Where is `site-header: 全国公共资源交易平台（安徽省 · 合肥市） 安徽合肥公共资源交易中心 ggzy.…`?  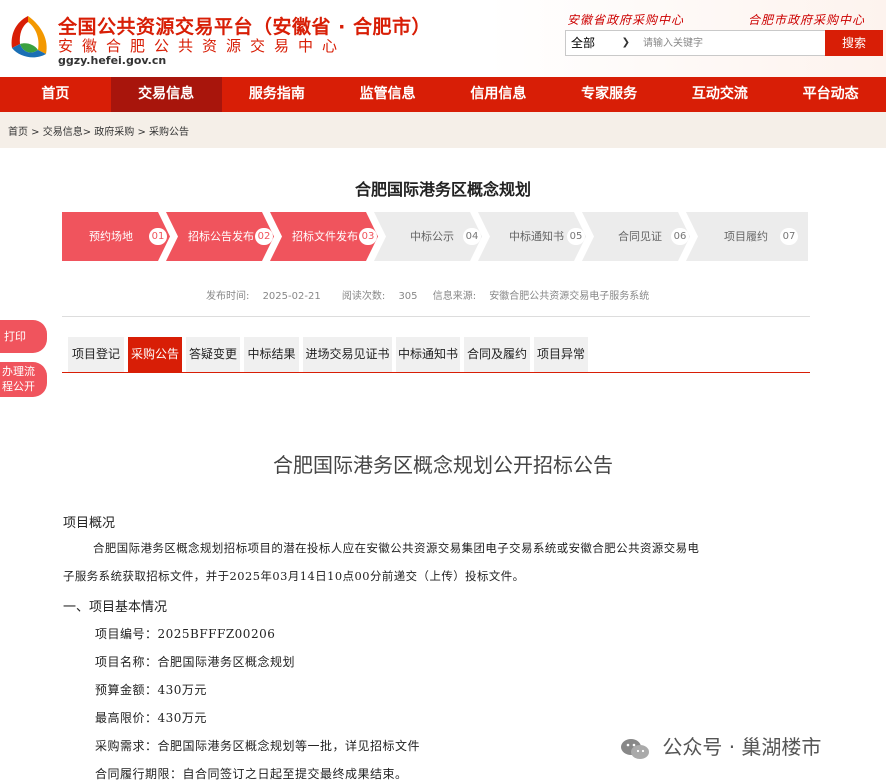 site-header: 全国公共资源交易平台（安徽省 · 合肥市） 安徽合肥公共资源交易中心 ggzy.… is located at coordinates (443, 38).